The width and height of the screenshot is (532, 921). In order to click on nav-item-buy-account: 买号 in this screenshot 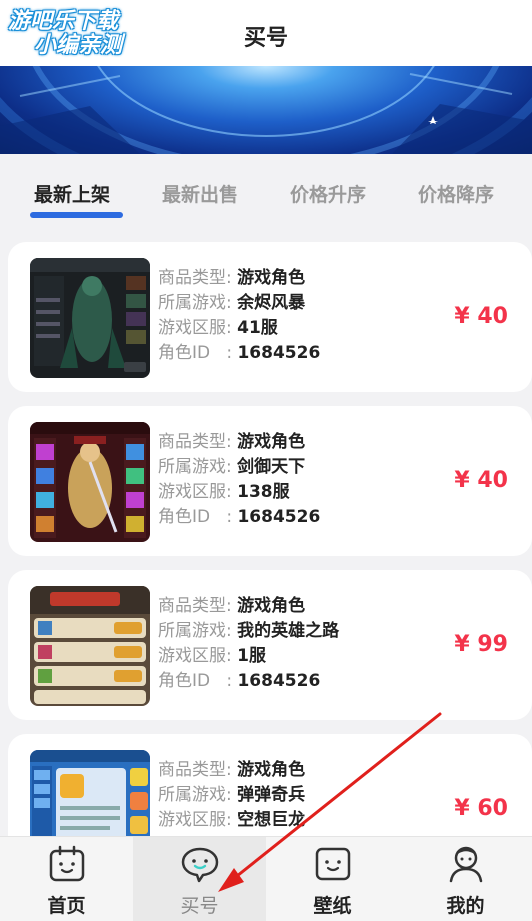, I will do `click(199, 879)`.